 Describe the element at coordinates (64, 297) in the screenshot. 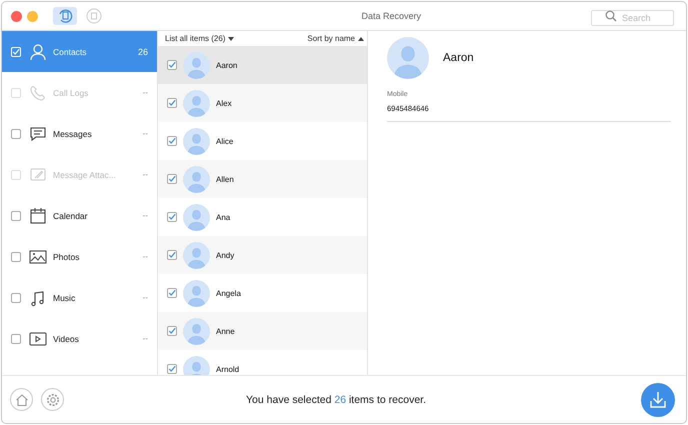

I see `category-label: Music` at that location.